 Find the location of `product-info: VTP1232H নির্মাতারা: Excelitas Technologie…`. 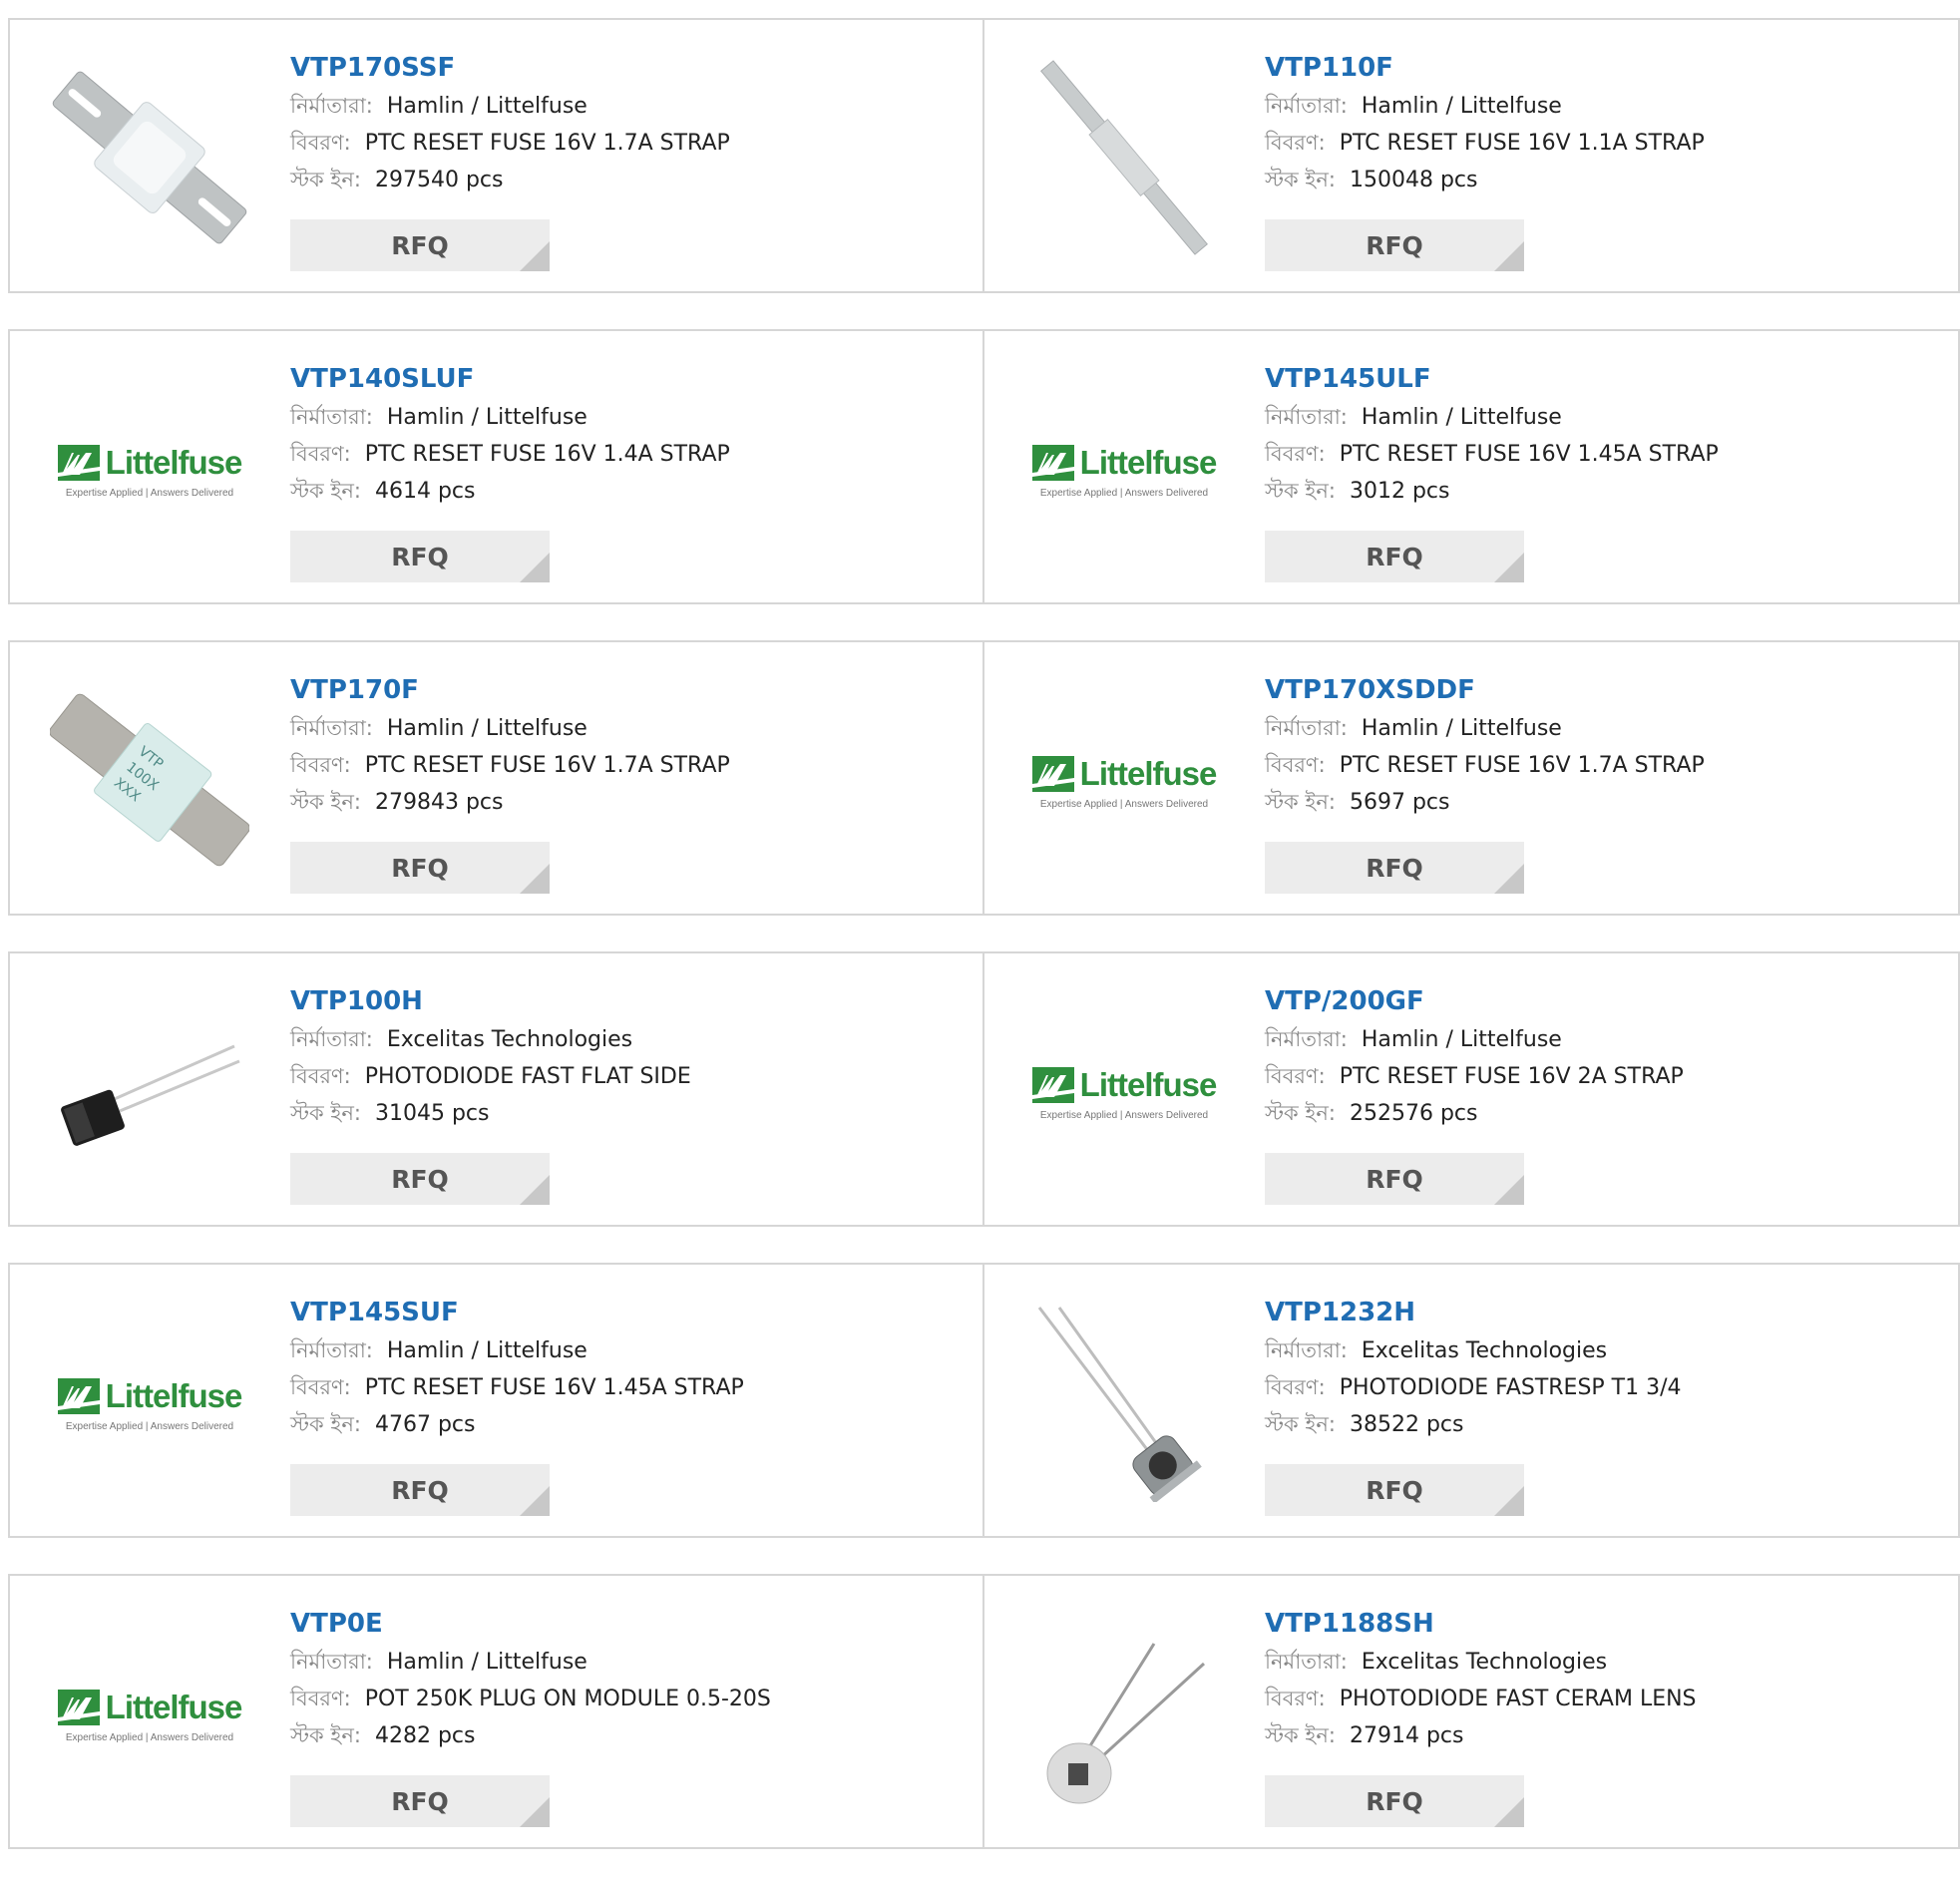

product-info: VTP1232H নির্মাতারা: Excelitas Technologie… is located at coordinates (1607, 1369).